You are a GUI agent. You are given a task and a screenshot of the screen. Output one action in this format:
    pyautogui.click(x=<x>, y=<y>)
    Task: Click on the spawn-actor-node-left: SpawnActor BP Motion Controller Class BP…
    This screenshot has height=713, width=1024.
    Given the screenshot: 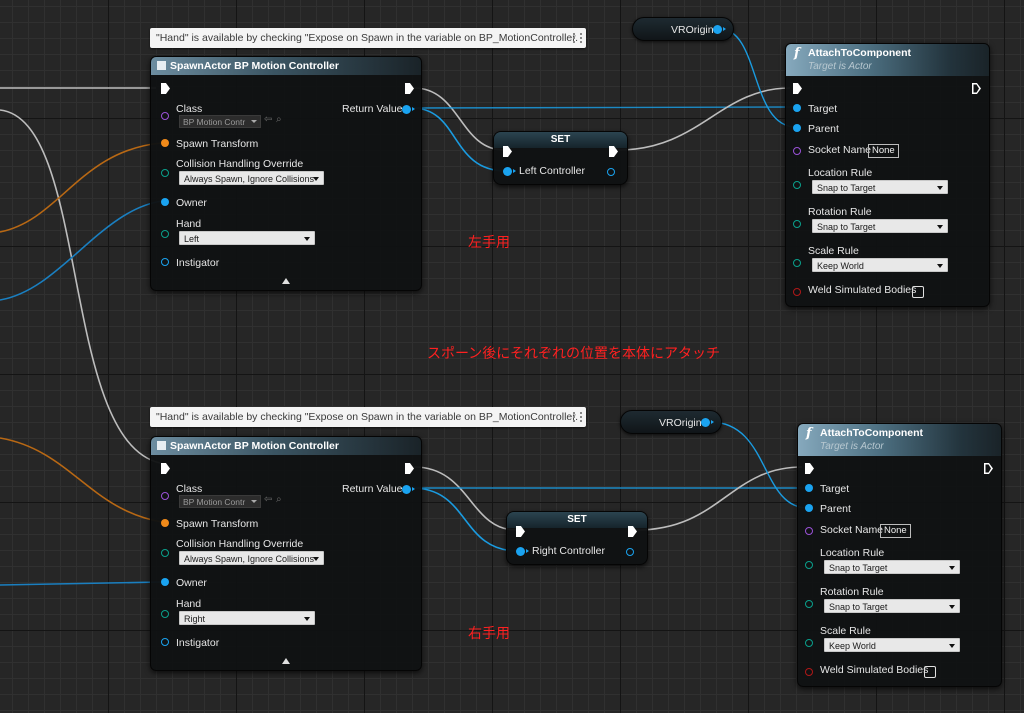 What is the action you would take?
    pyautogui.click(x=286, y=173)
    